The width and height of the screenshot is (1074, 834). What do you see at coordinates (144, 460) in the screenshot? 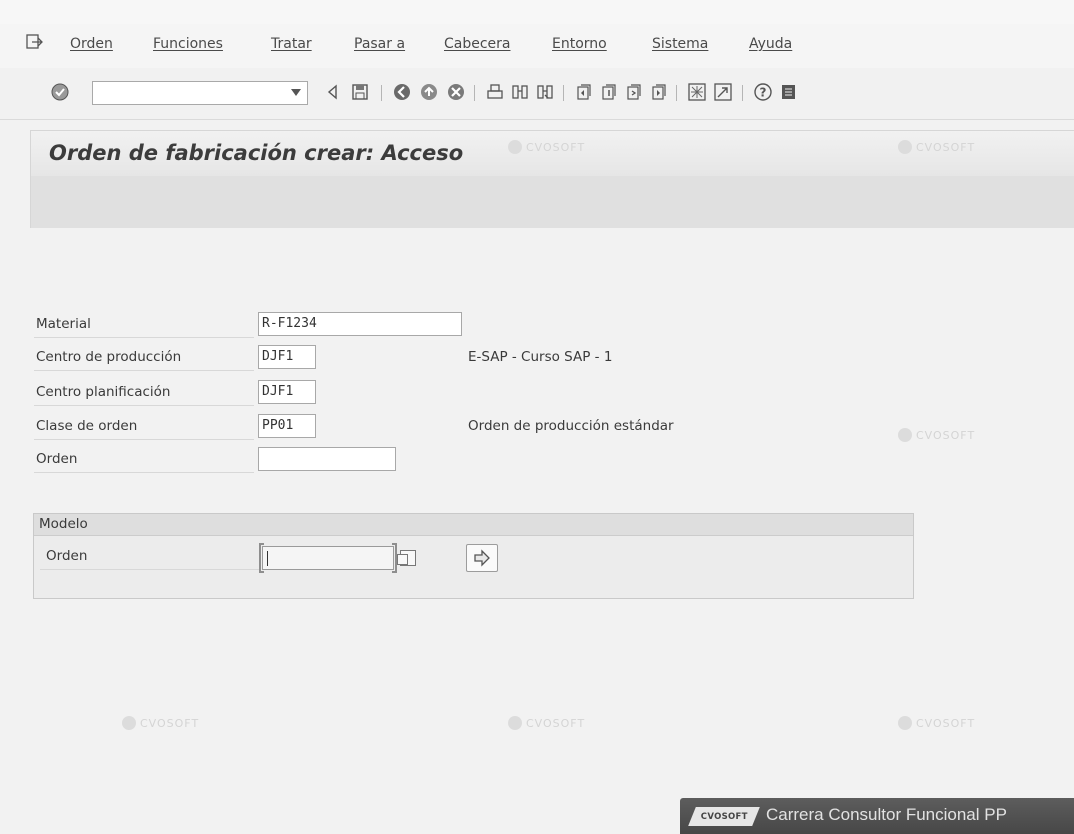
I see `form-row-order: Orden` at bounding box center [144, 460].